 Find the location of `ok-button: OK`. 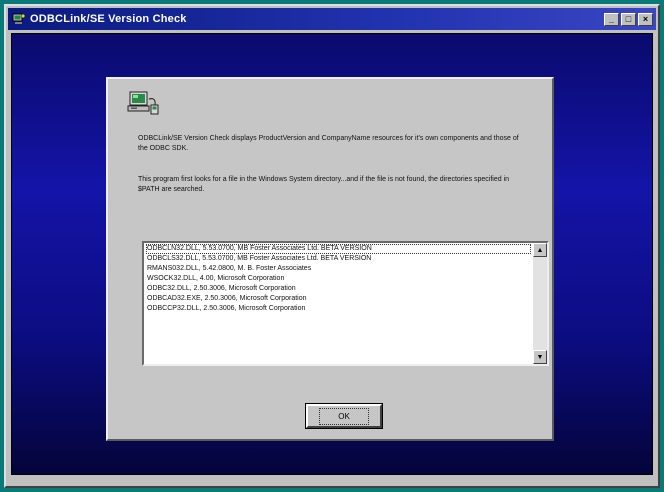

ok-button: OK is located at coordinates (344, 416).